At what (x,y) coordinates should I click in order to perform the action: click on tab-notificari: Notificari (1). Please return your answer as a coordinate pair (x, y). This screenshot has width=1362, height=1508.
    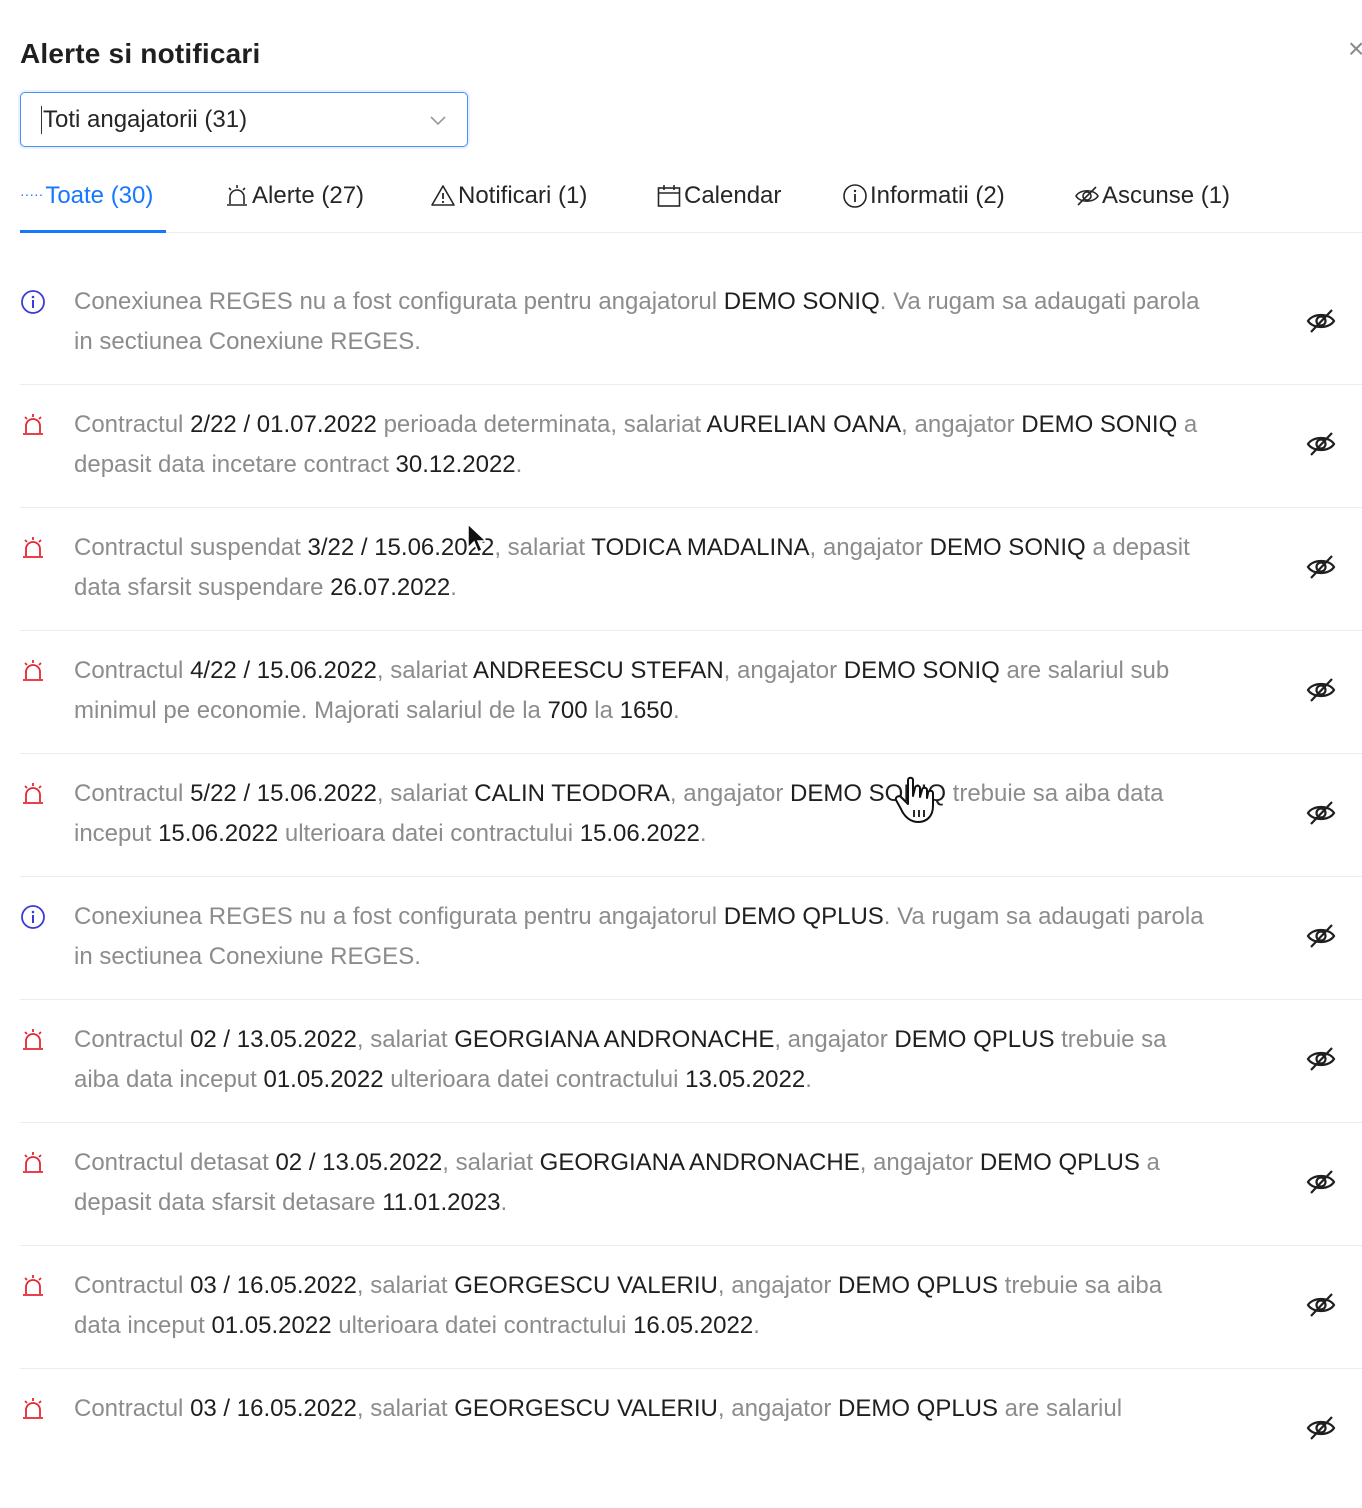
    Looking at the image, I should click on (508, 196).